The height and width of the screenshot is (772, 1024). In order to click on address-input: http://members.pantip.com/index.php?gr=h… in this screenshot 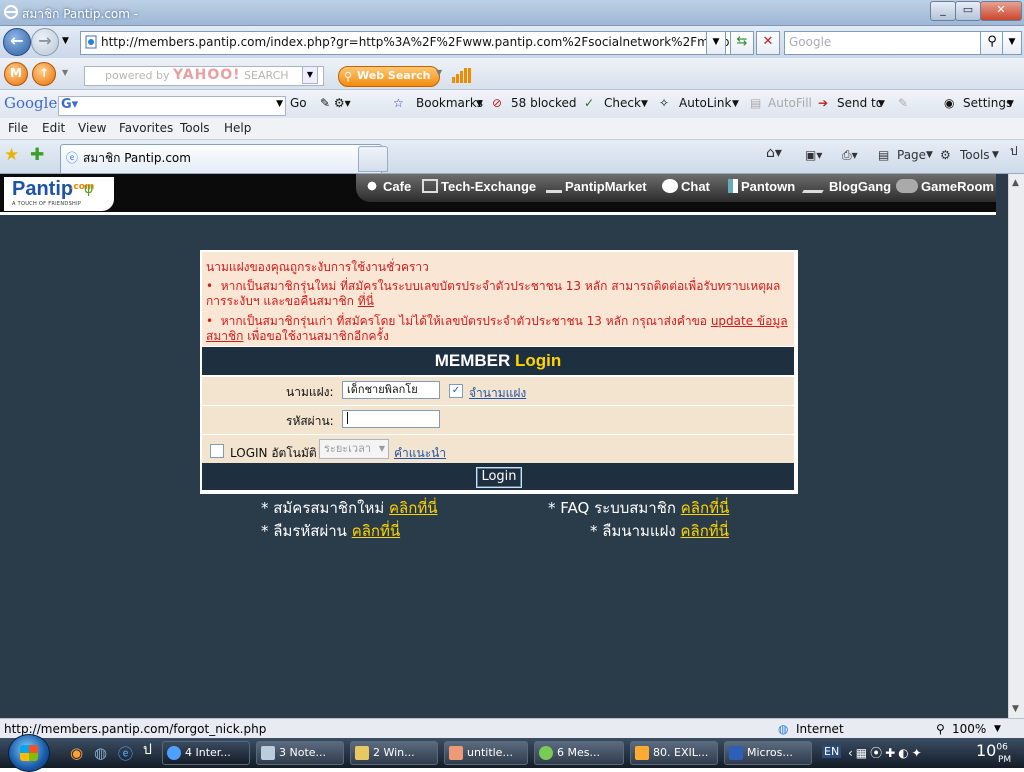, I will do `click(413, 43)`.